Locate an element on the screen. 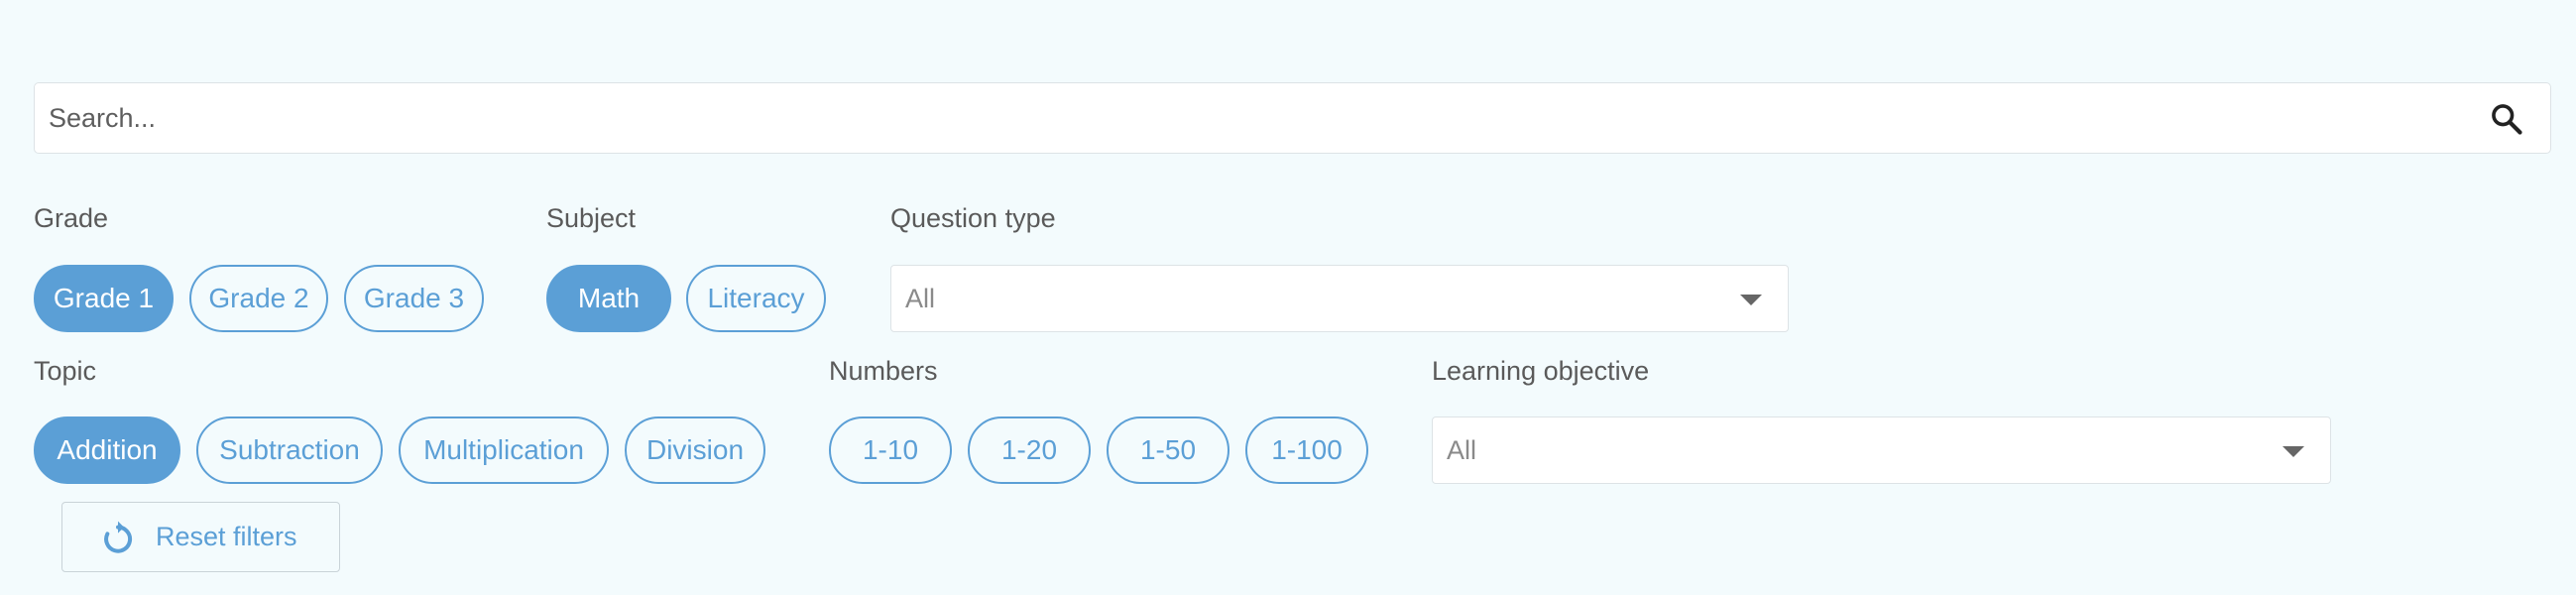  numbers-1-50-pill: 1-50 is located at coordinates (1168, 450).